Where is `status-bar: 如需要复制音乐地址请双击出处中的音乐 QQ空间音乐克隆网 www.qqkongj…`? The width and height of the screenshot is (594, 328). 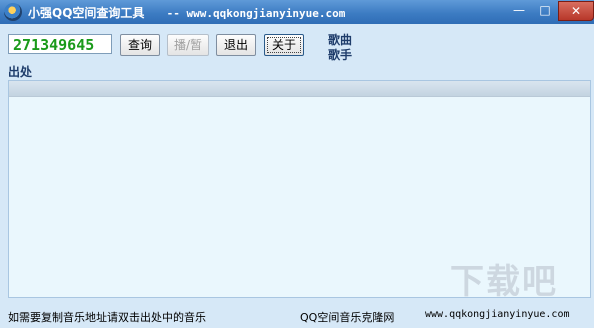 status-bar: 如需要复制音乐地址请双击出处中的音乐 QQ空间音乐克隆网 www.qqkongj… is located at coordinates (297, 314).